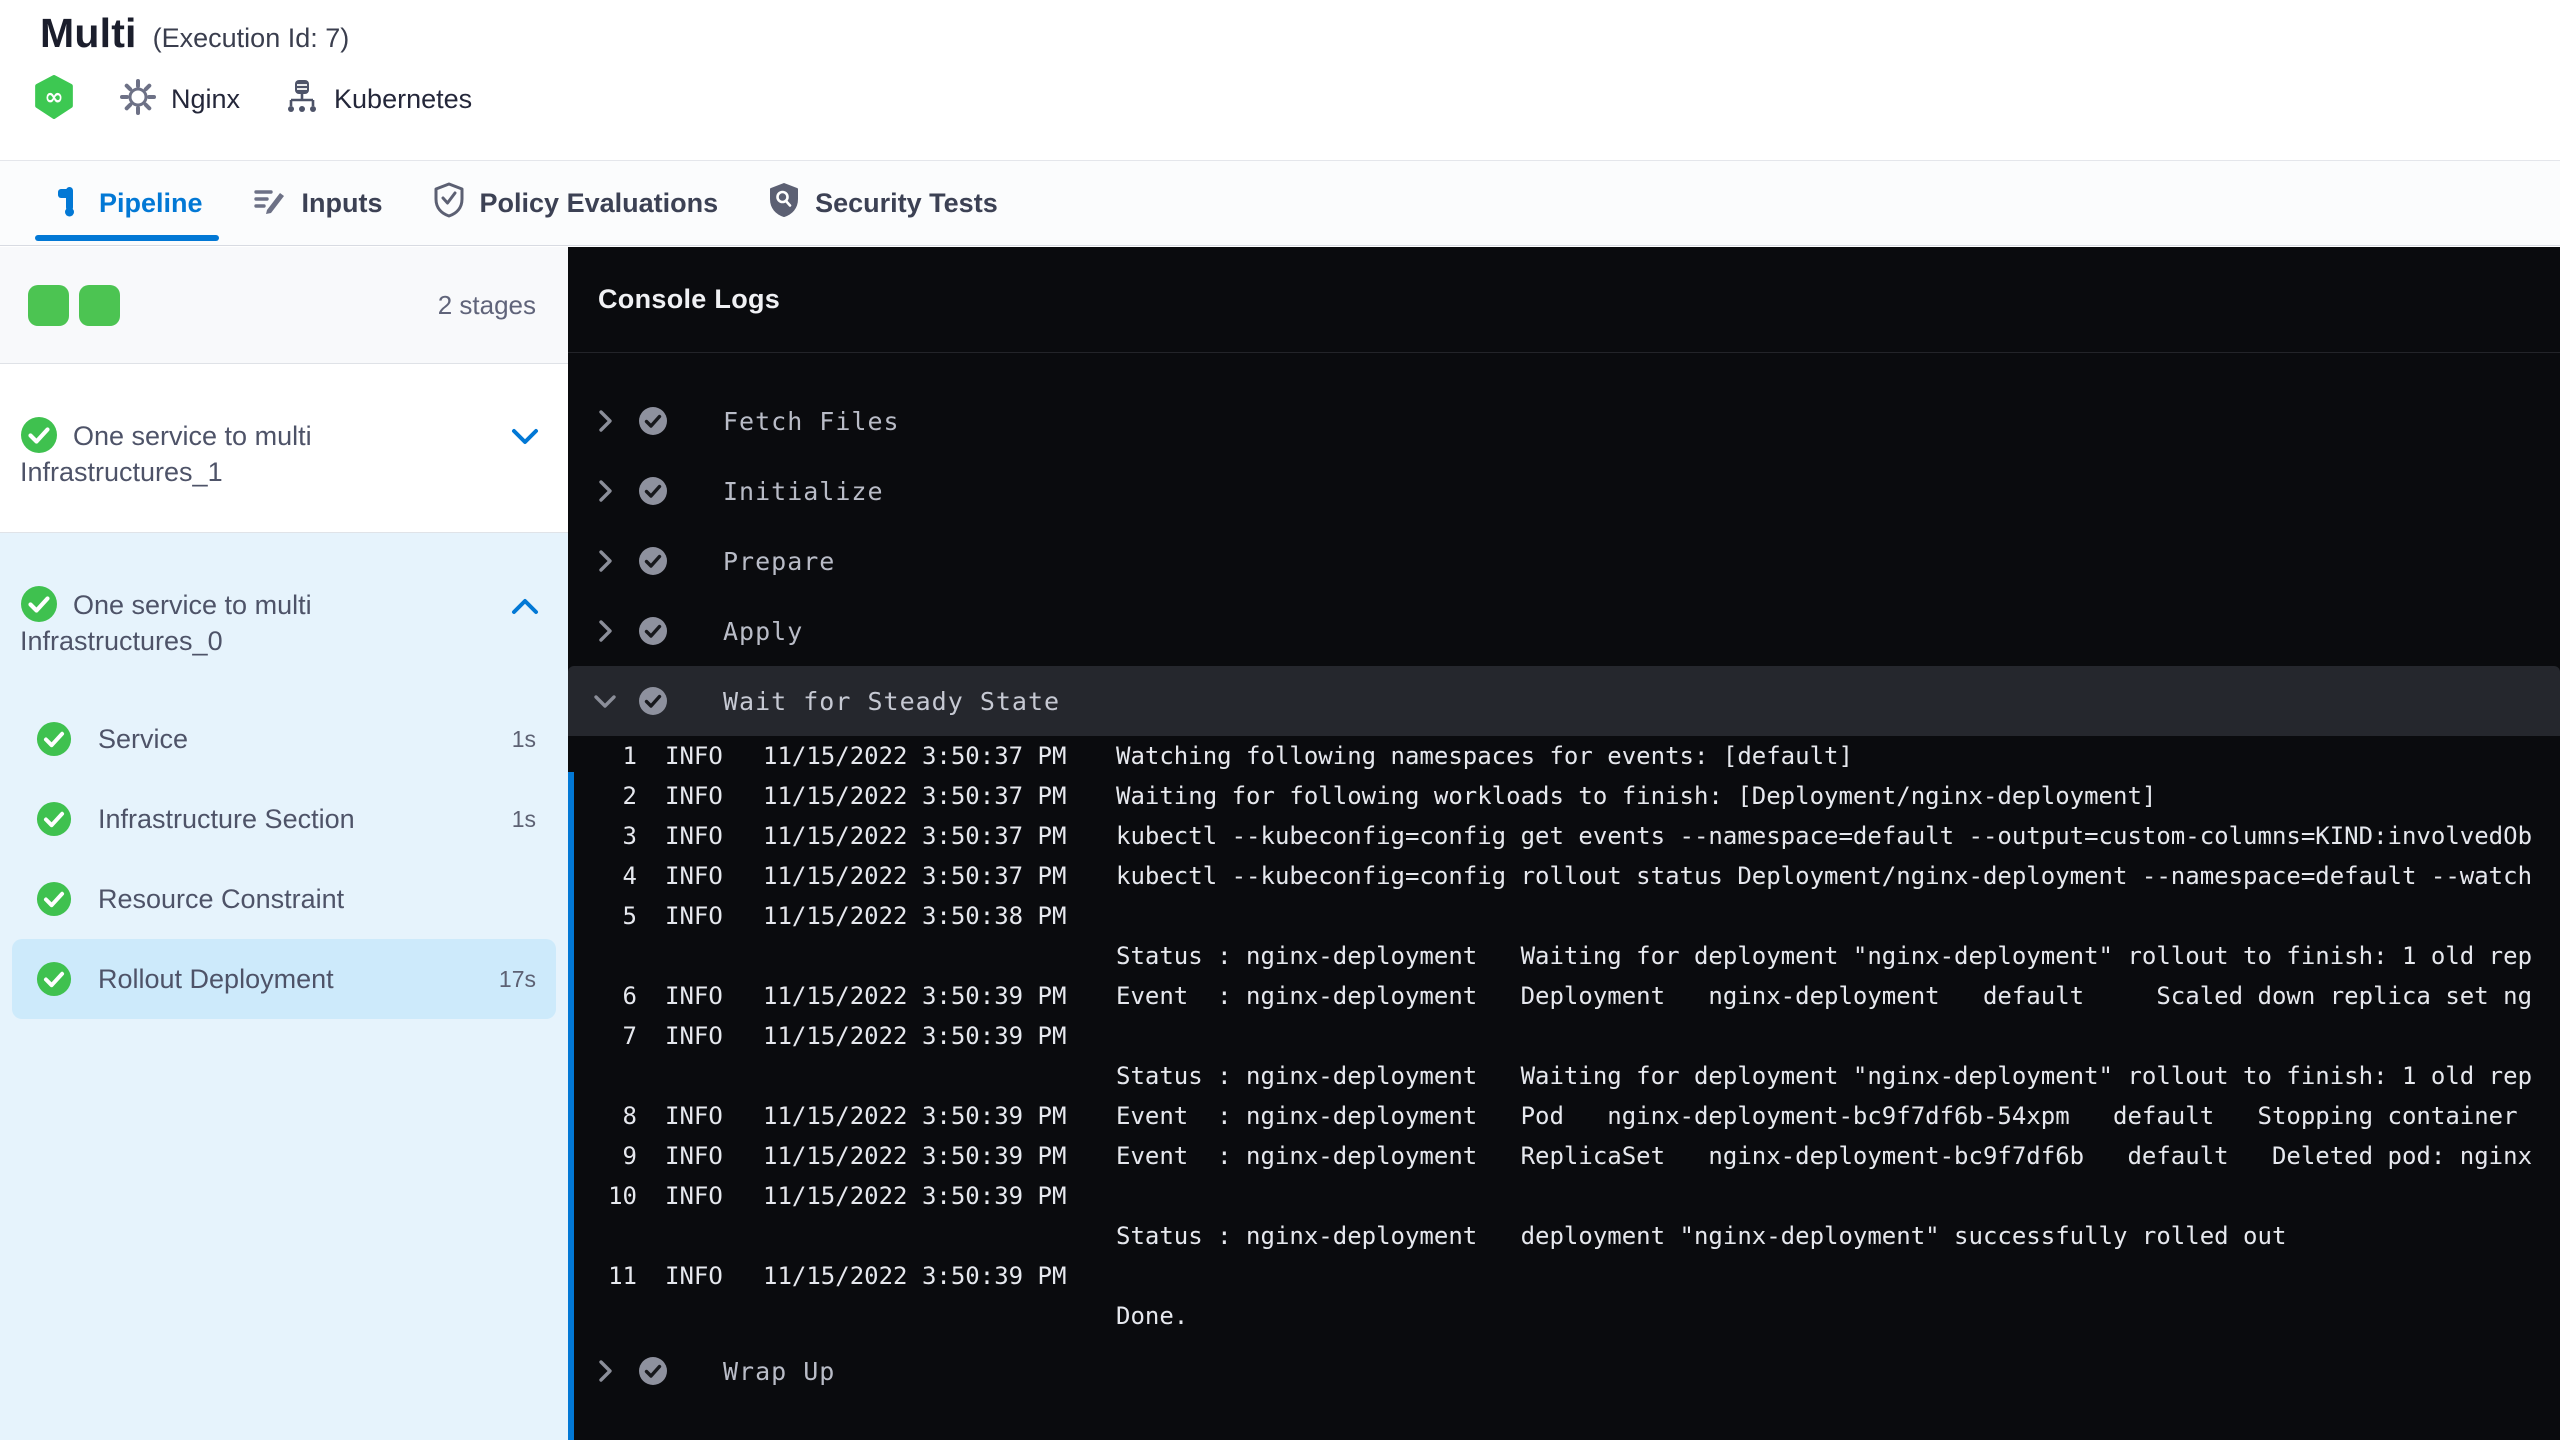  What do you see at coordinates (779, 1371) in the screenshot?
I see `console-step-label: Wrap Up` at bounding box center [779, 1371].